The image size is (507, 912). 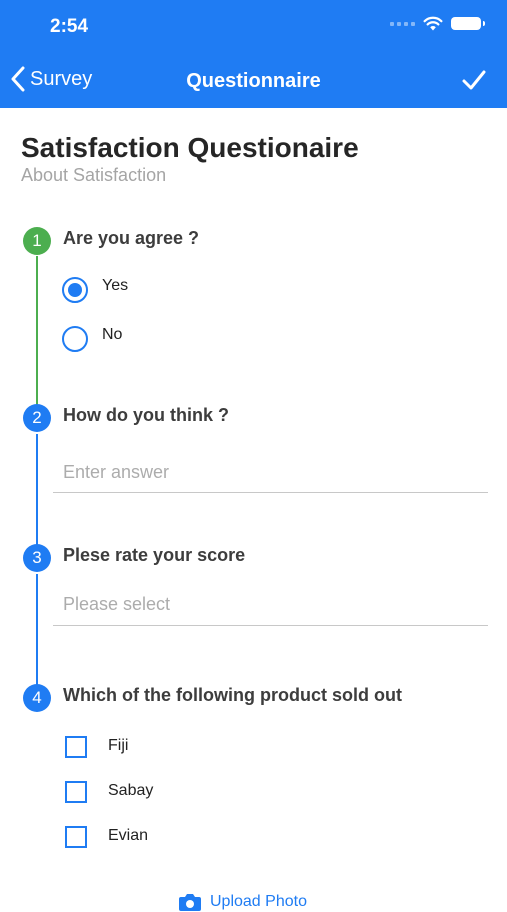 I want to click on camera-icon, so click(x=190, y=902).